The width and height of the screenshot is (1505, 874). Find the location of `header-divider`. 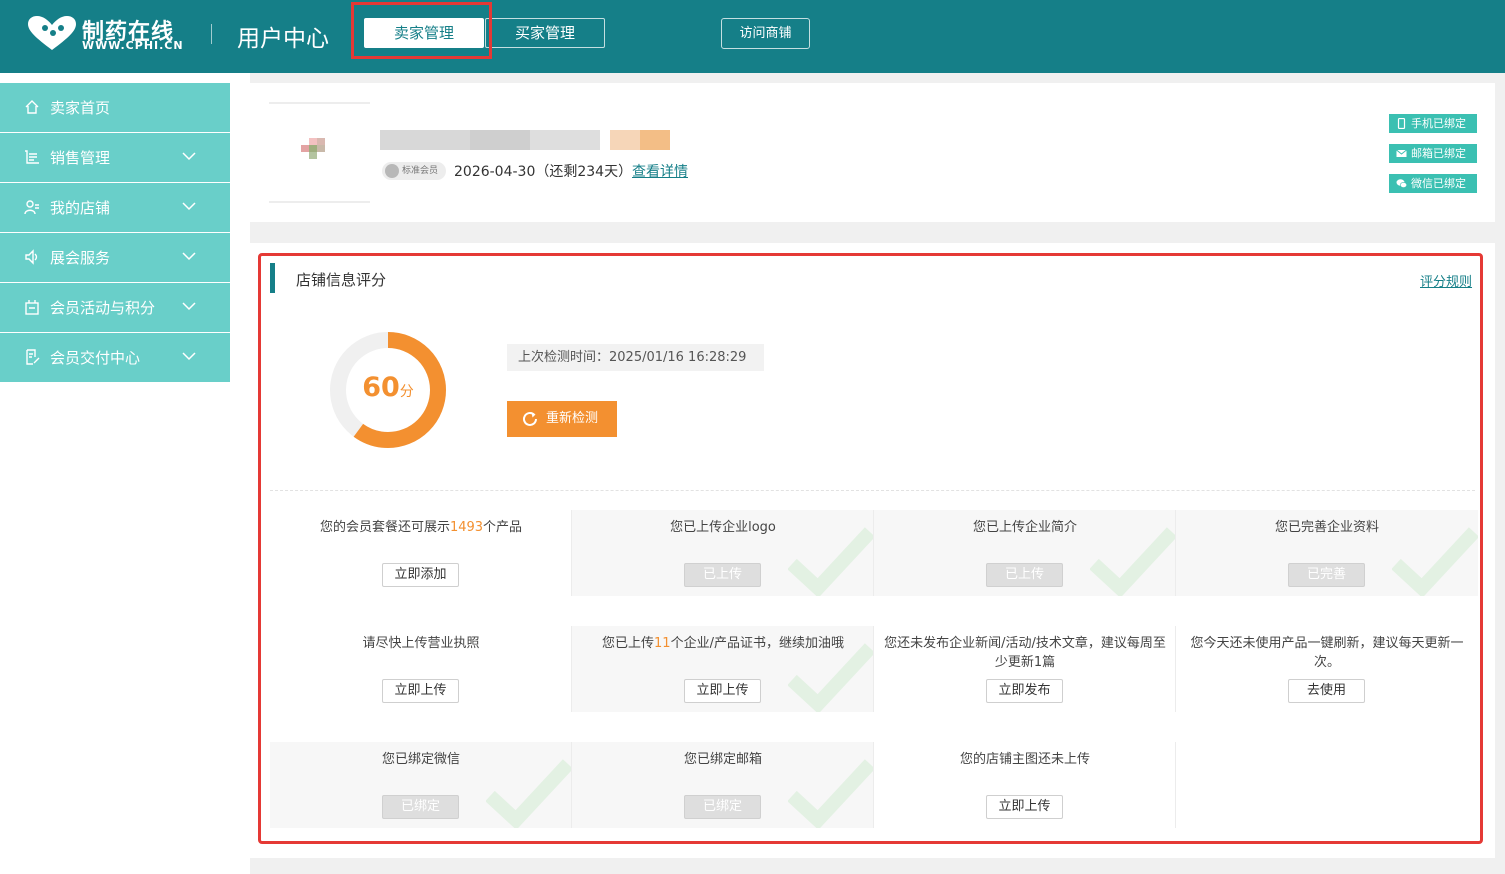

header-divider is located at coordinates (211, 34).